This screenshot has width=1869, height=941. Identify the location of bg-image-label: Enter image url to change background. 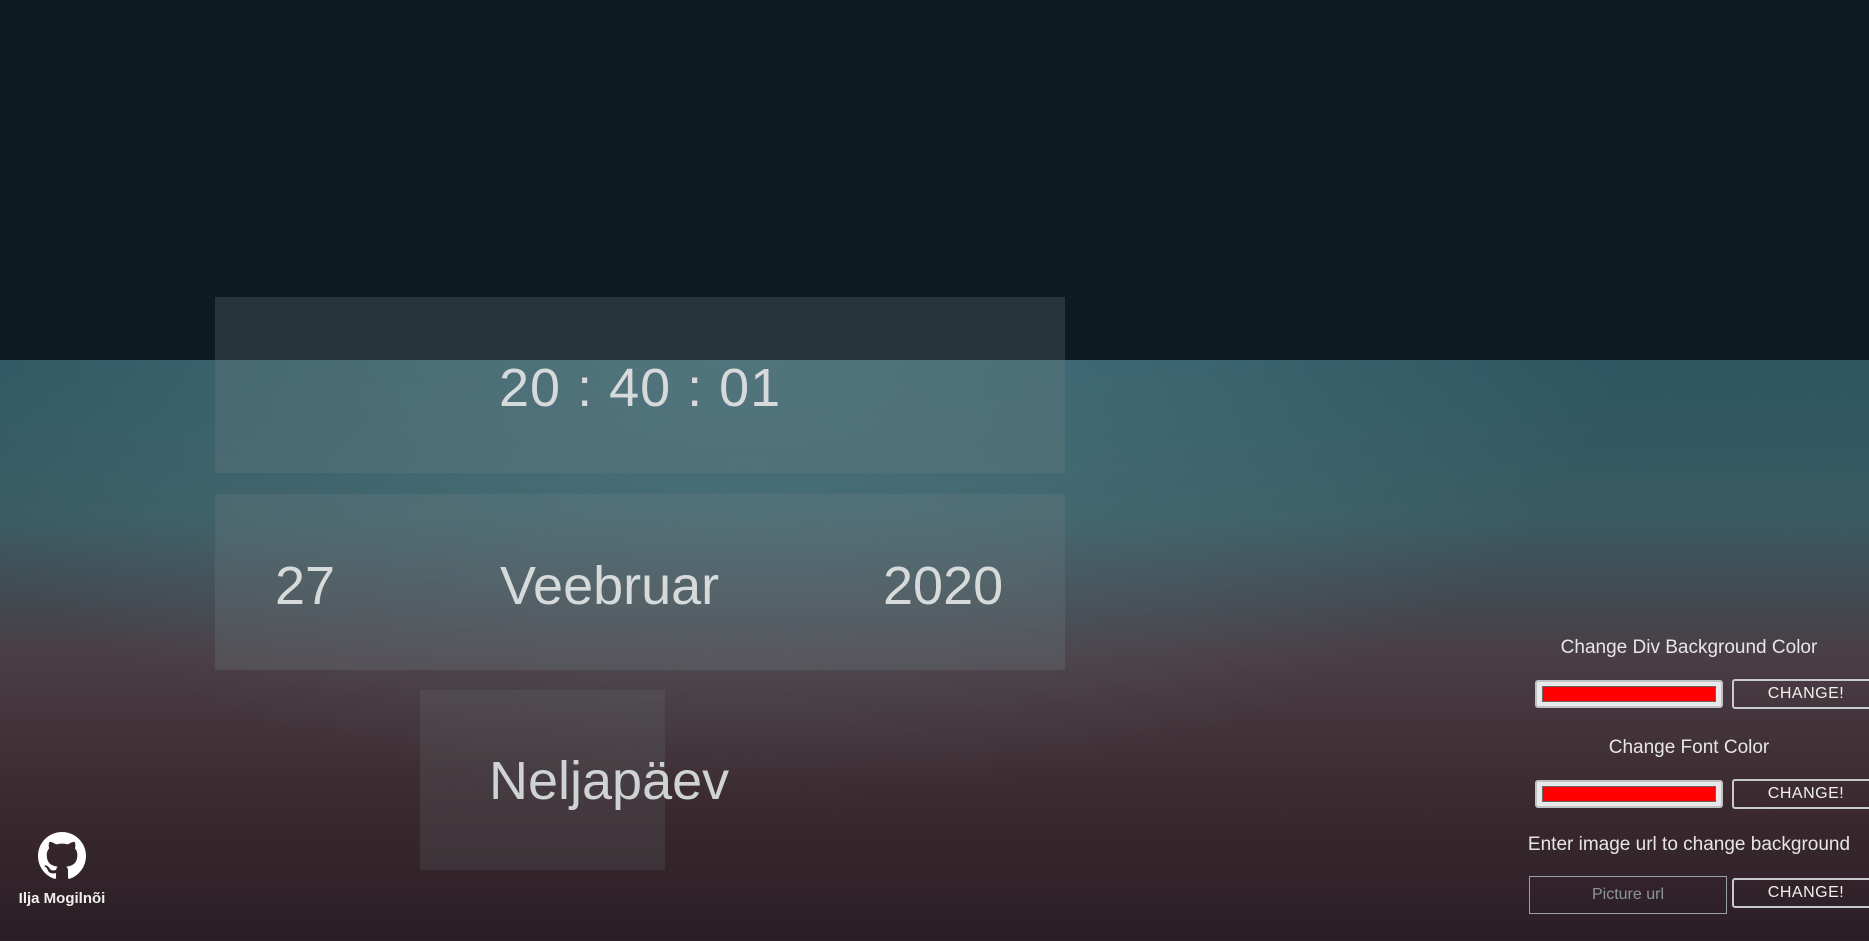
(1689, 844).